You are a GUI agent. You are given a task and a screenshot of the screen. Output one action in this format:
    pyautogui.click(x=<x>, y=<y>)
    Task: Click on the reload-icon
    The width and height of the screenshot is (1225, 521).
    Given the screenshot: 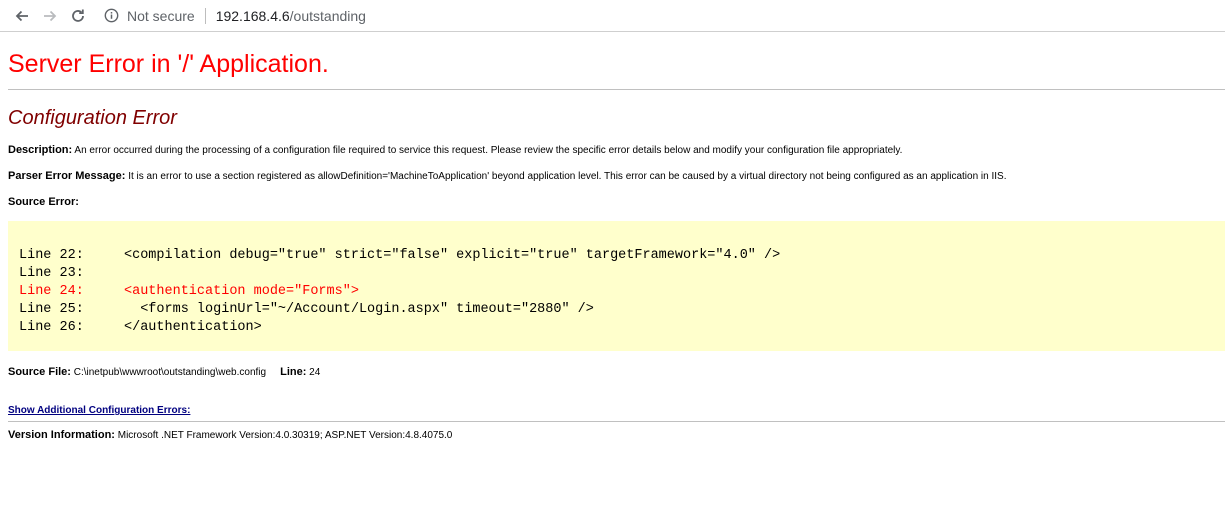 What is the action you would take?
    pyautogui.click(x=78, y=15)
    